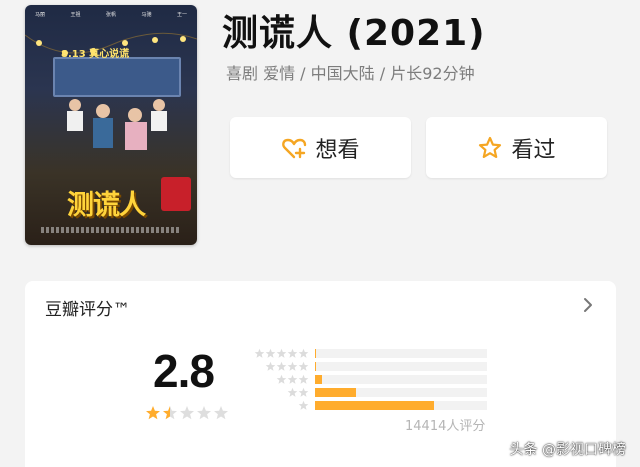 The width and height of the screenshot is (640, 467). Describe the element at coordinates (445, 426) in the screenshot. I see `rating-count: 14414人评分` at that location.